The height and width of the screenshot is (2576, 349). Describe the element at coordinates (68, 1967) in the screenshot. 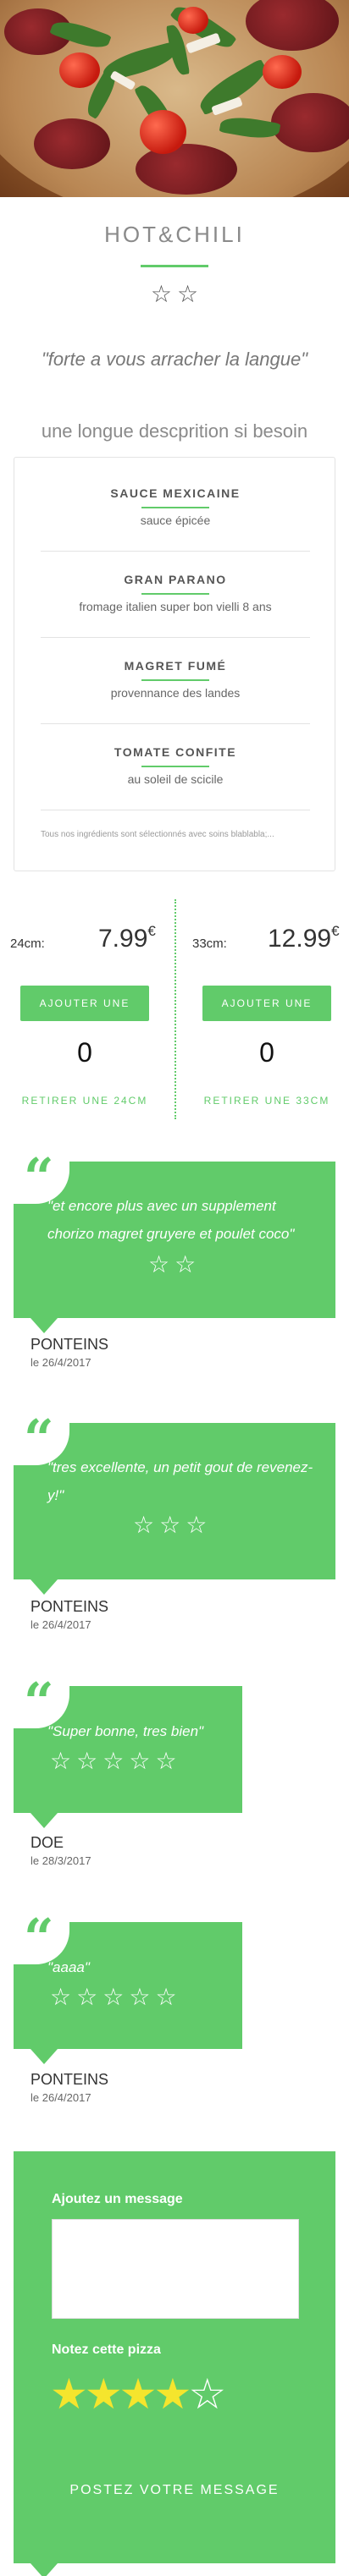

I see `review-text: "aaaa"` at that location.